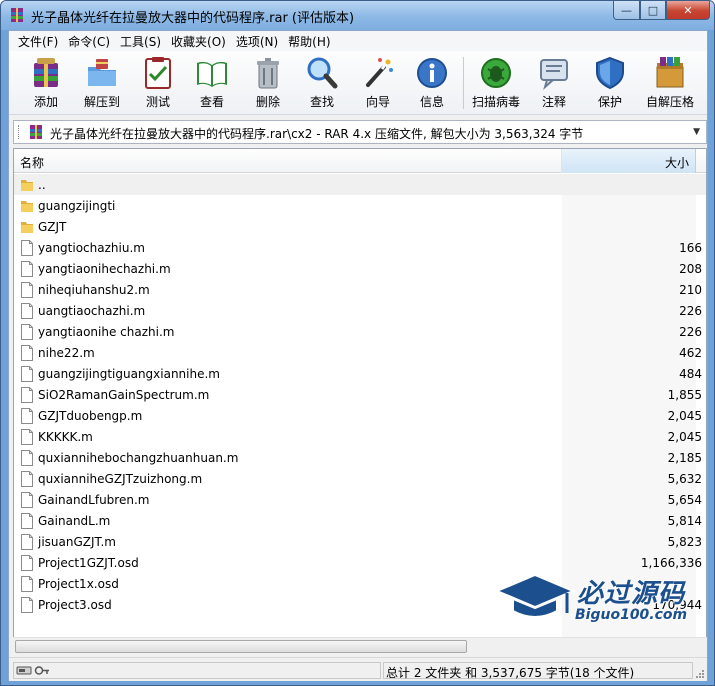 The height and width of the screenshot is (686, 715). Describe the element at coordinates (669, 102) in the screenshot. I see `sfx-label: 自解压格` at that location.